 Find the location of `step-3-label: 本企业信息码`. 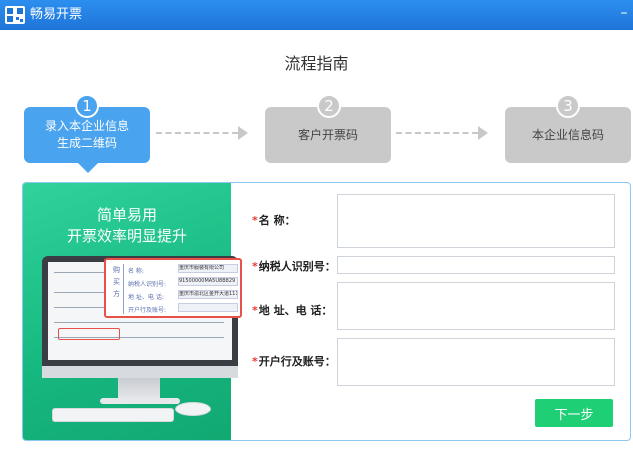

step-3-label: 本企业信息码 is located at coordinates (567, 134).